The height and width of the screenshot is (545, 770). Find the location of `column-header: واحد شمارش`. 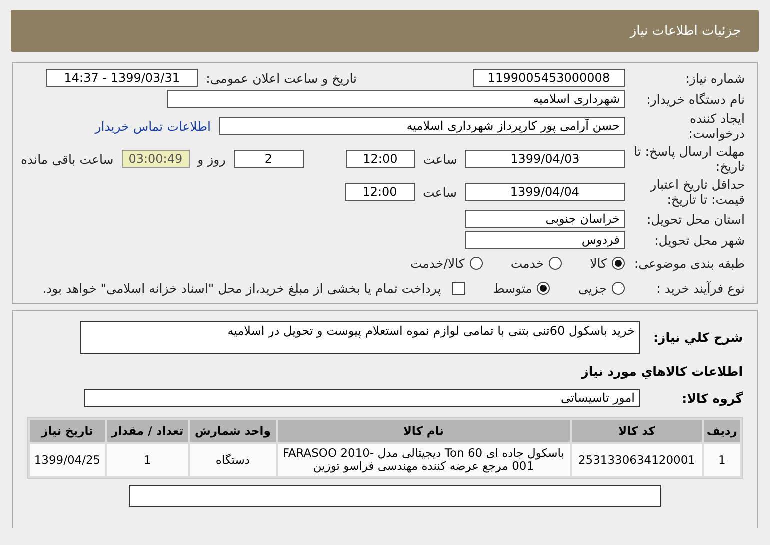

column-header: واحد شمارش is located at coordinates (233, 431).